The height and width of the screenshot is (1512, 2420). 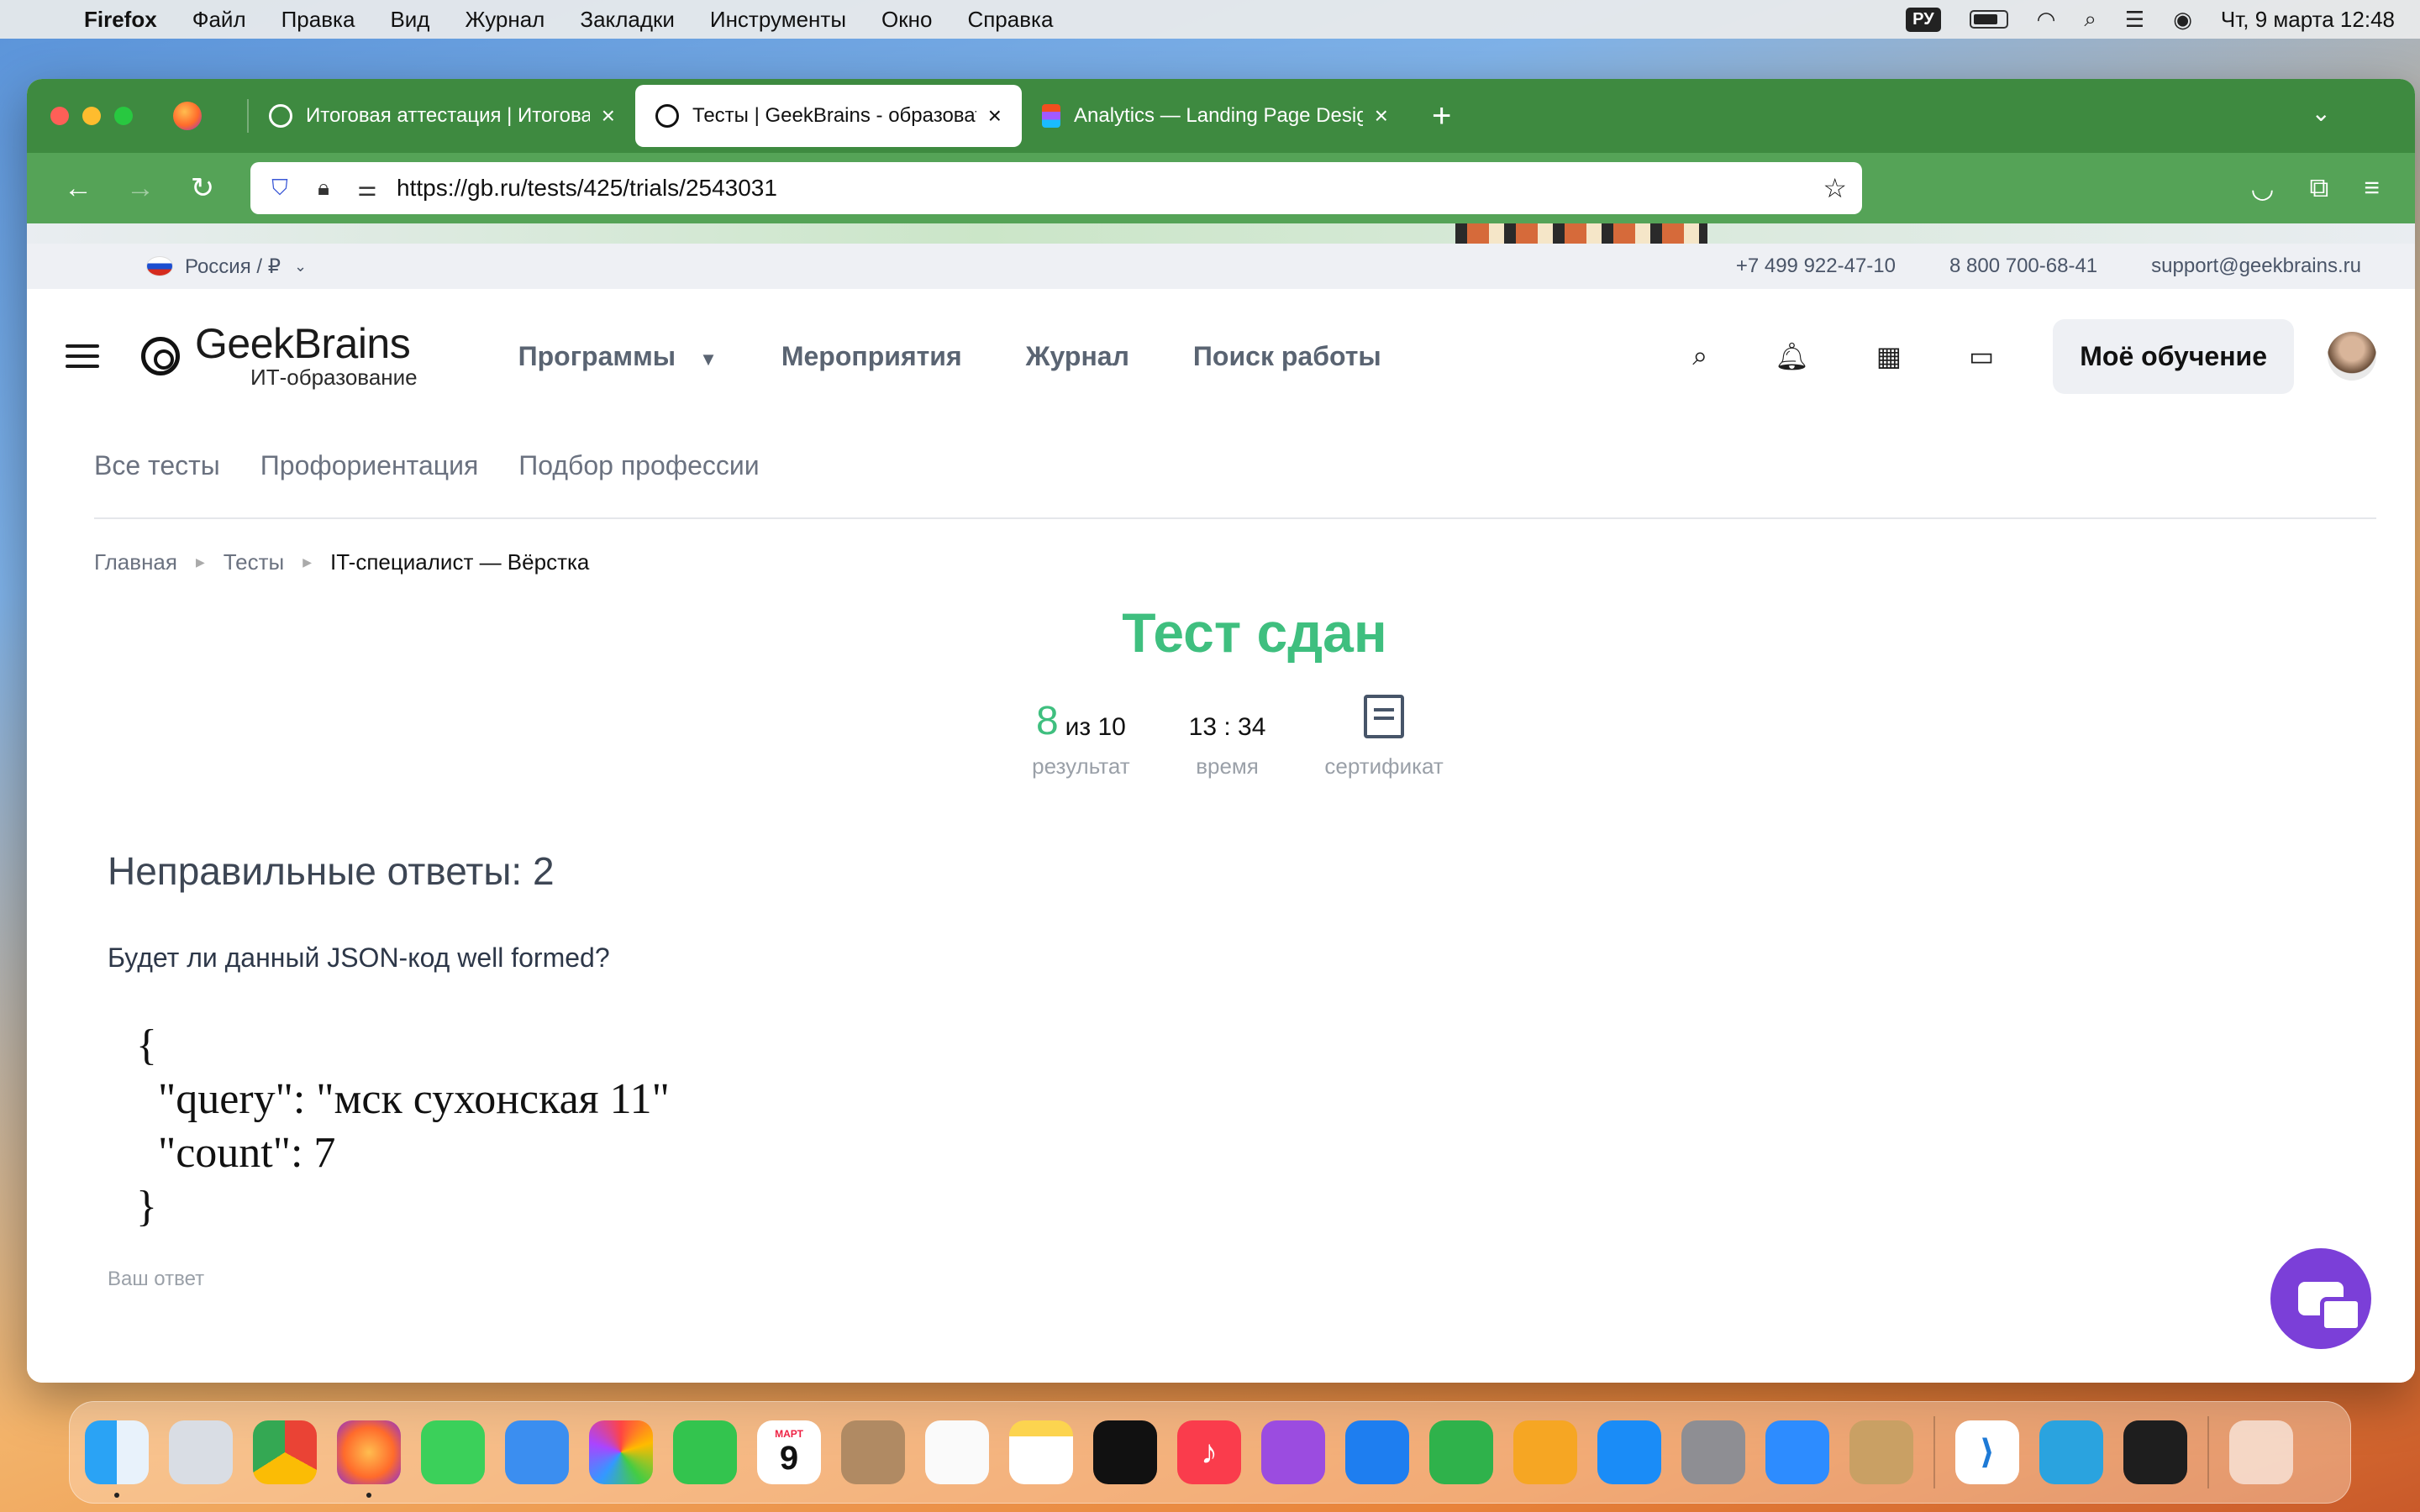 I want to click on bell-icon: 🔔︎, so click(x=1792, y=356).